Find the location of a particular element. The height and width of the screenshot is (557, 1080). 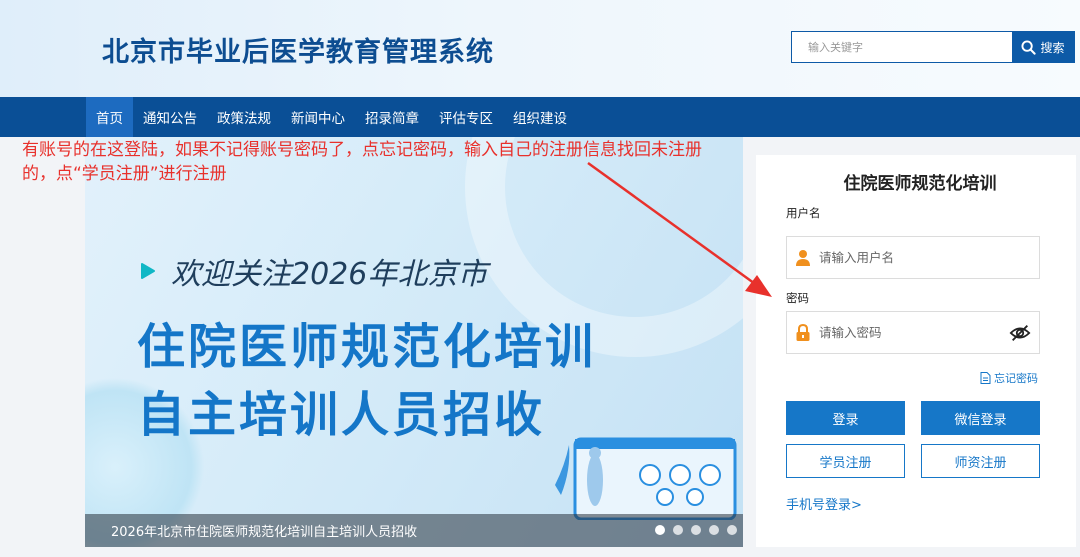

nav-item-admissions: 招录简章 is located at coordinates (392, 117).